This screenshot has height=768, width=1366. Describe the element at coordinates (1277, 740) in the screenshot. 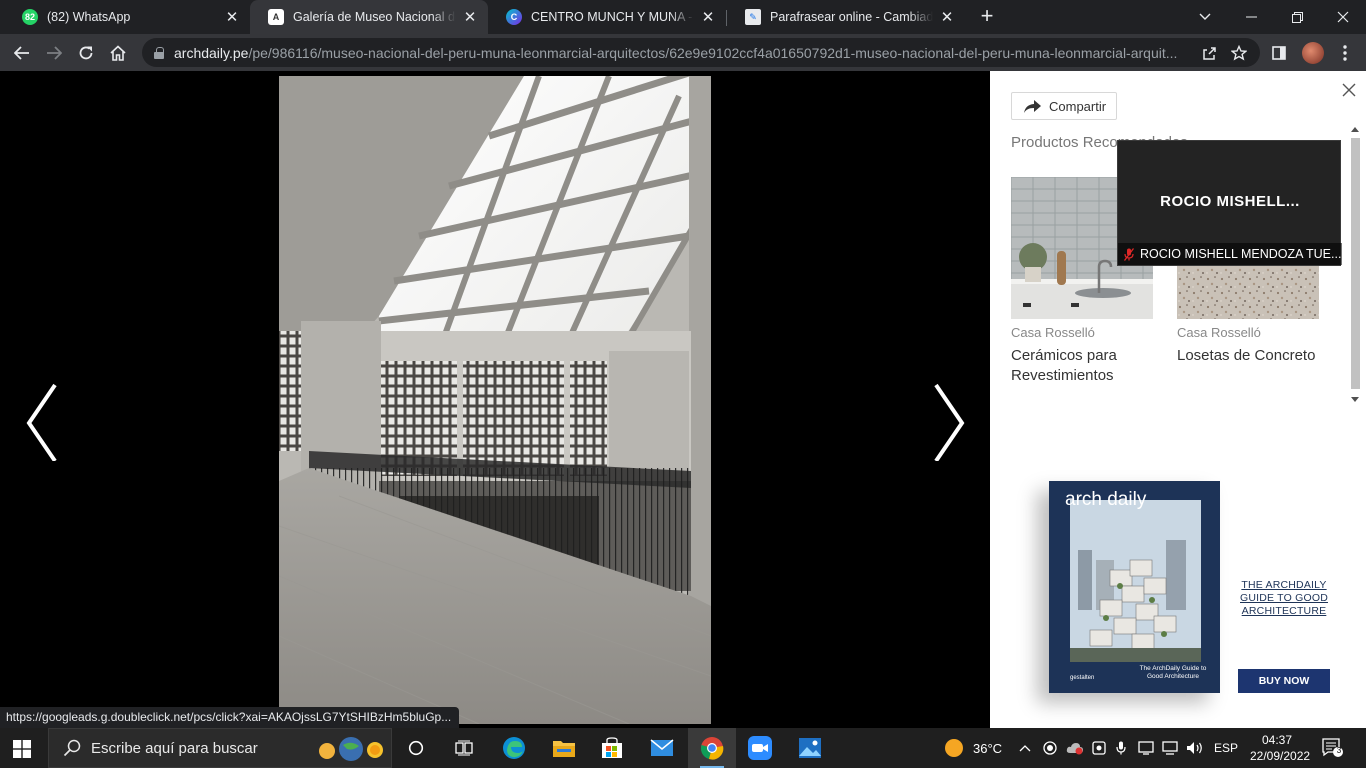

I see `clock-time: 04:37` at that location.